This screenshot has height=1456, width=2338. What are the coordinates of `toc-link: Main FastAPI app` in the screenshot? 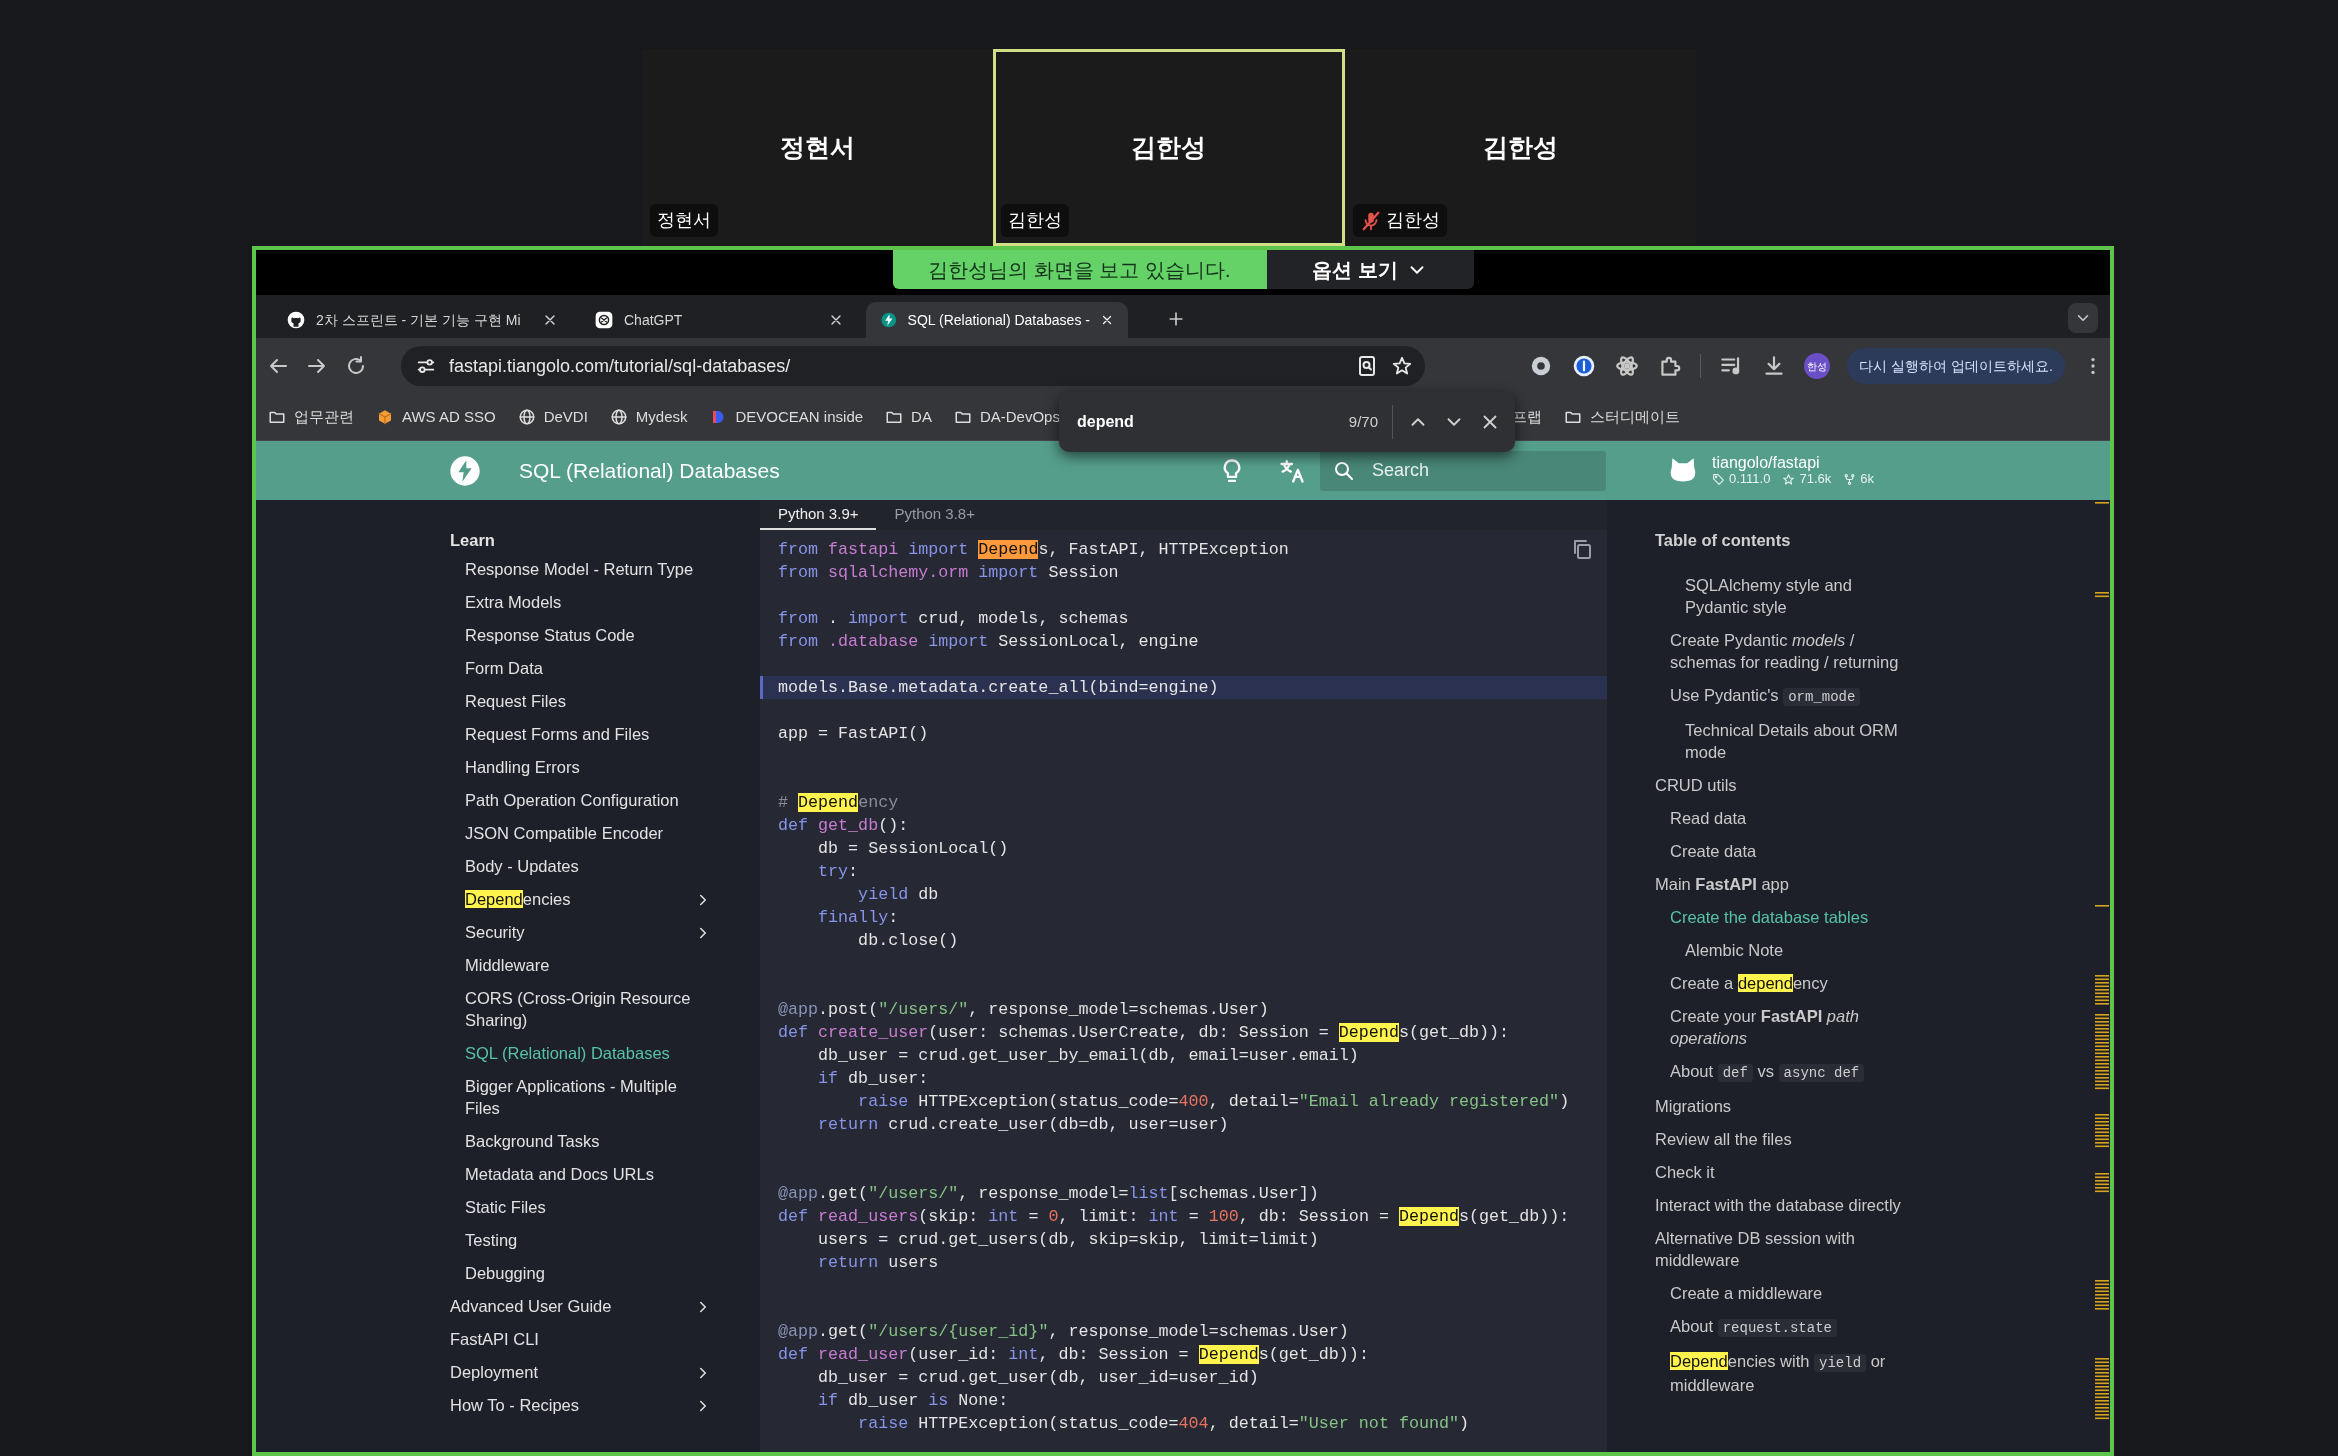 It's located at (1784, 883).